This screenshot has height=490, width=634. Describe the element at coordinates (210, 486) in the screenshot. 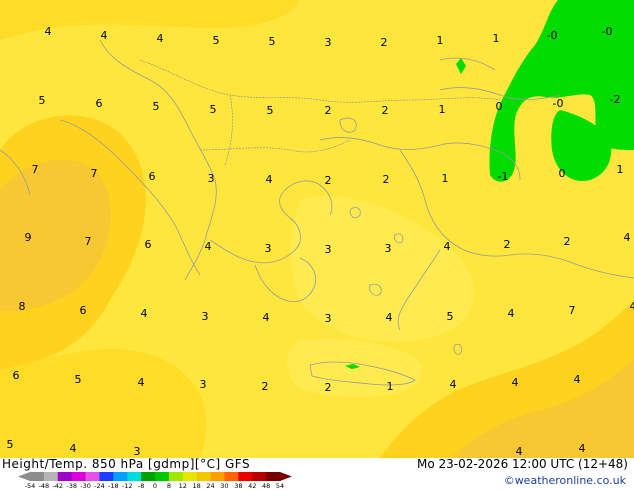

I see `legend-tick-label: 24` at that location.